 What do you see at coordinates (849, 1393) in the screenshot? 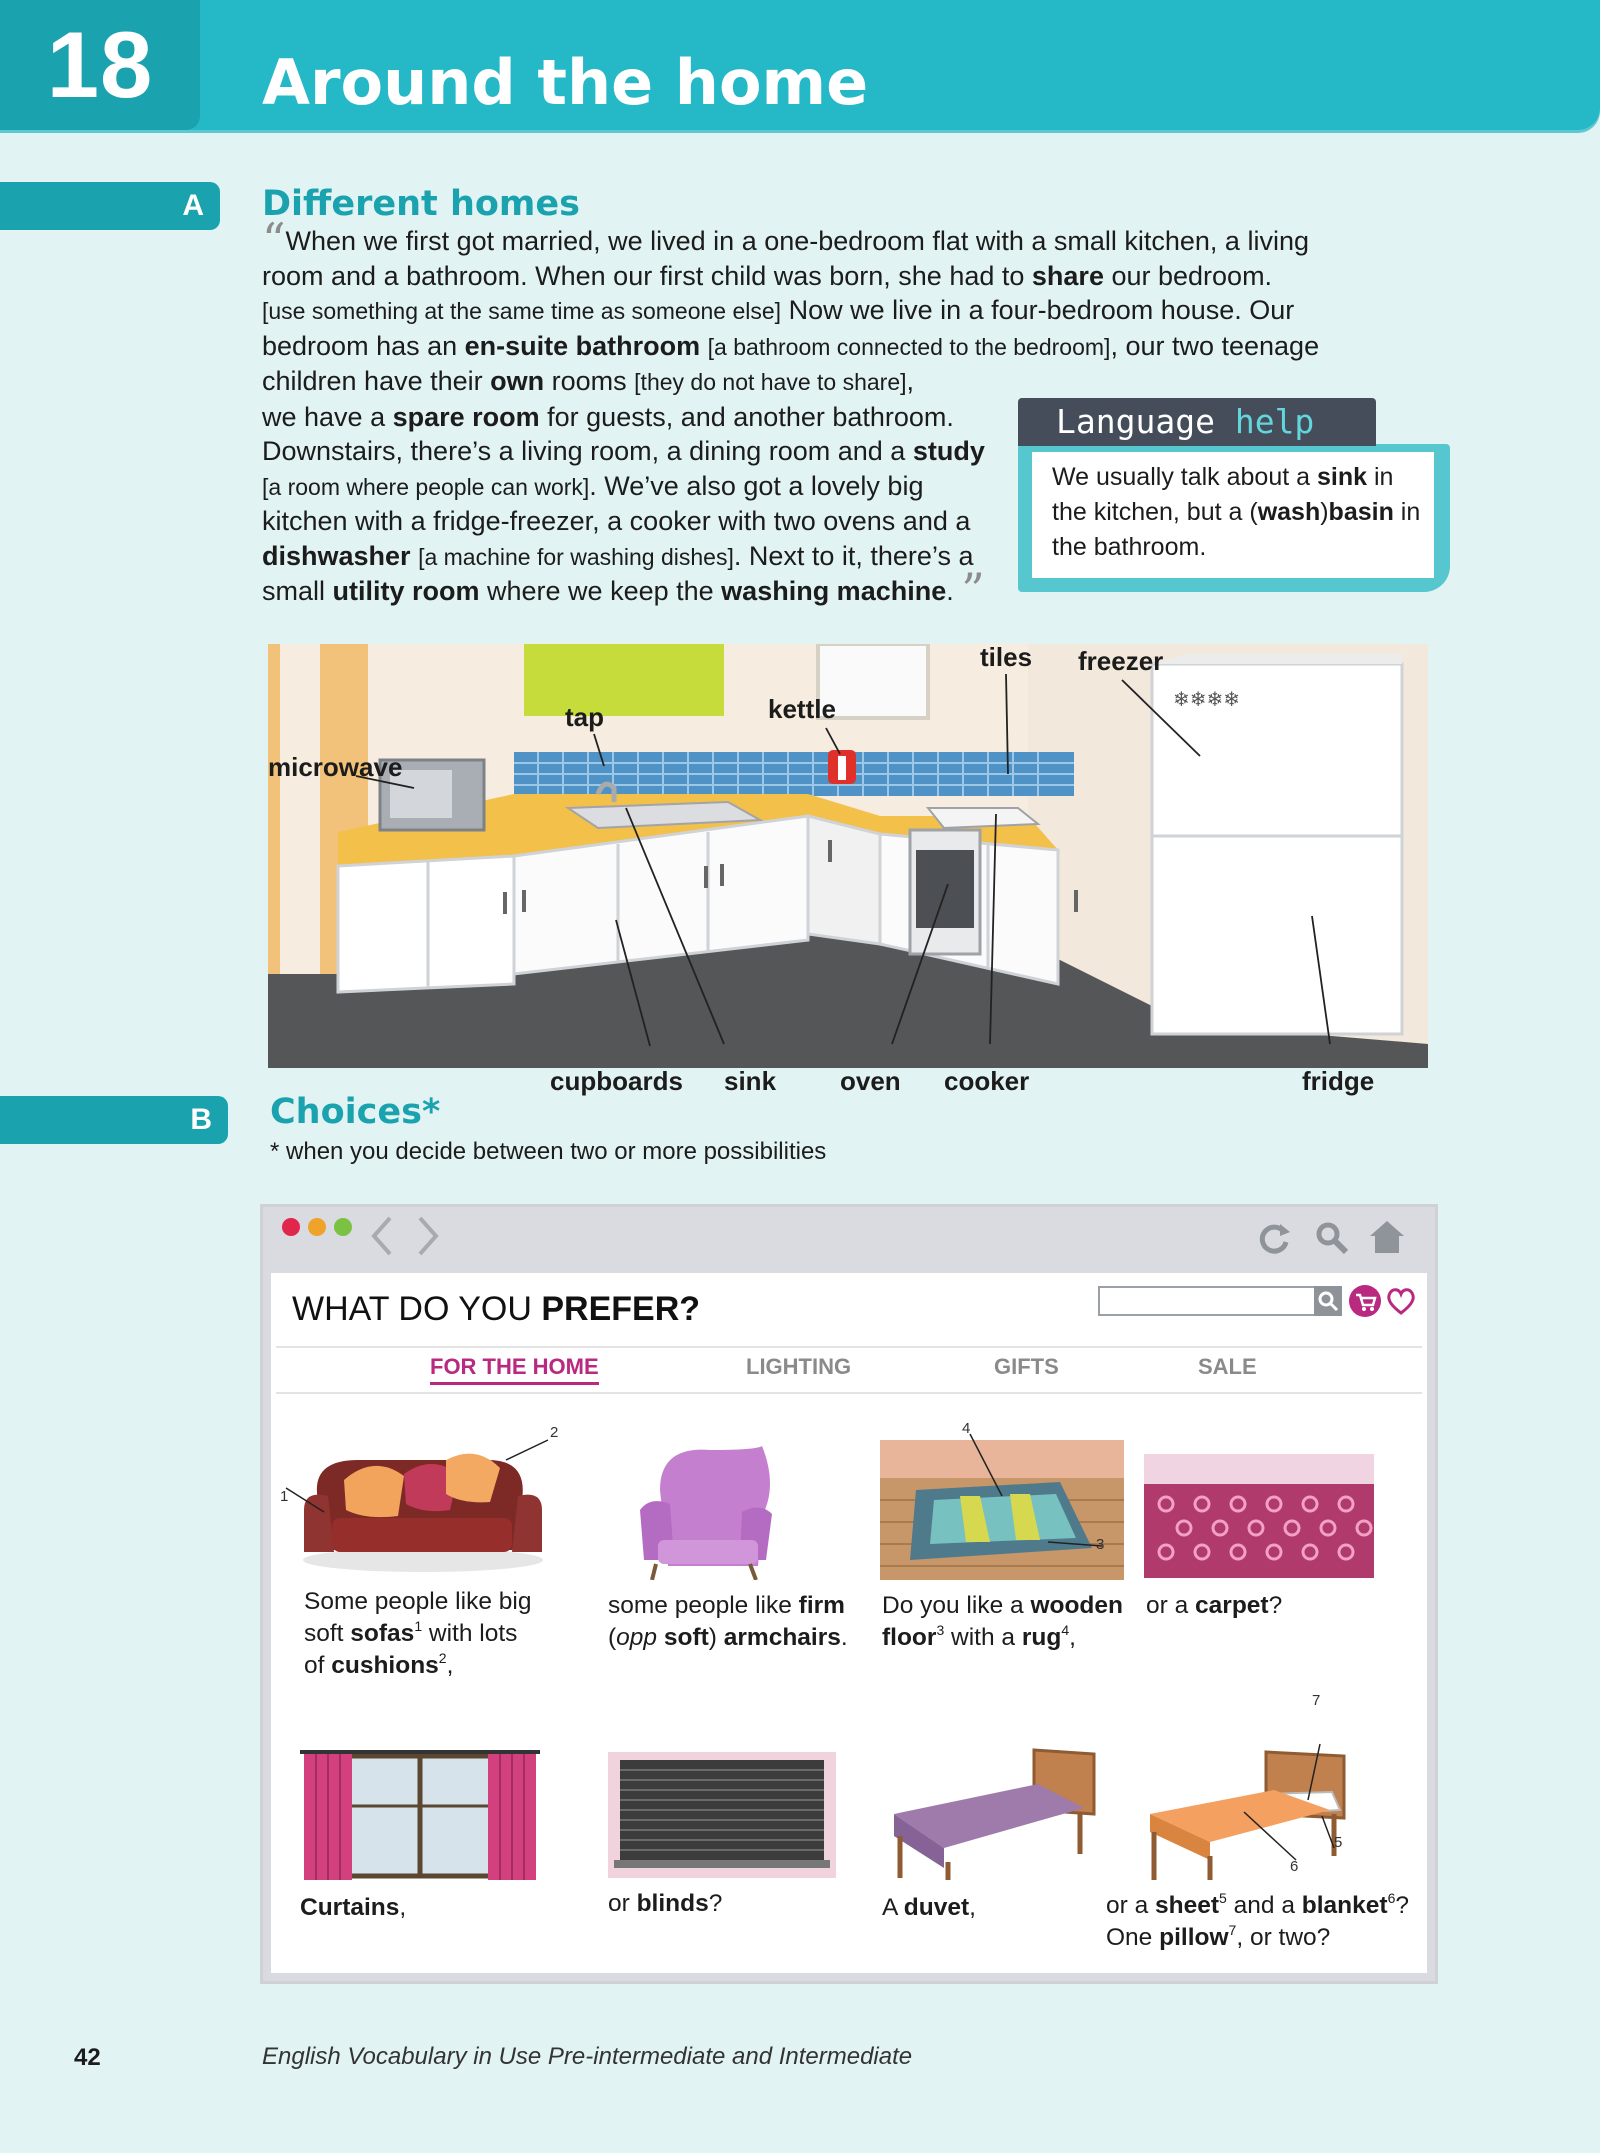
I see `nav-bottom-divider` at bounding box center [849, 1393].